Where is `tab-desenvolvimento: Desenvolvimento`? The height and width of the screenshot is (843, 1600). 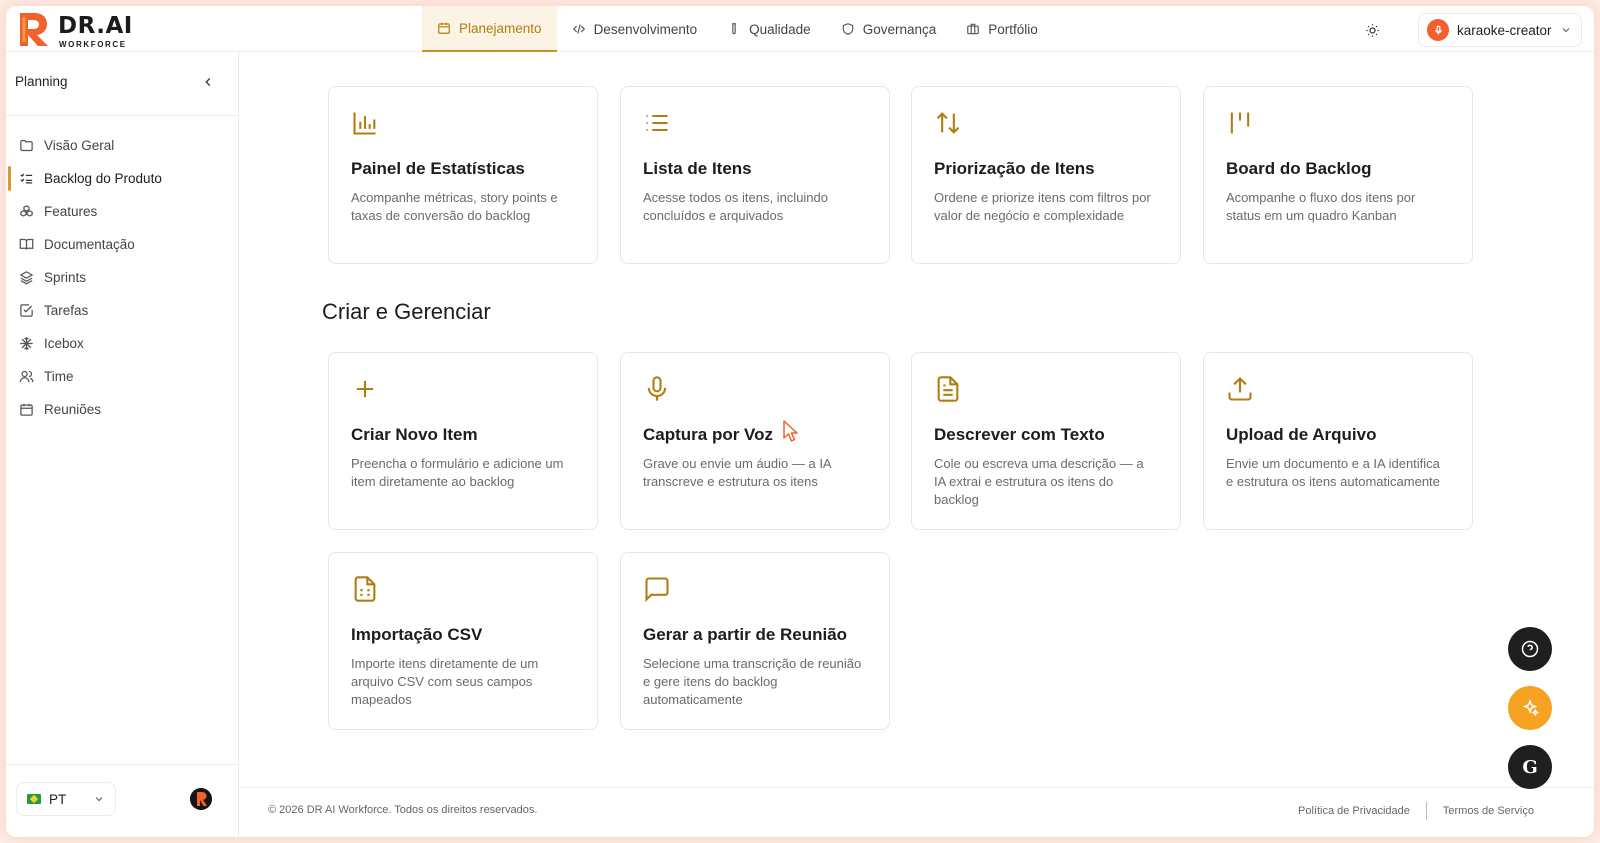
tab-desenvolvimento: Desenvolvimento is located at coordinates (635, 29).